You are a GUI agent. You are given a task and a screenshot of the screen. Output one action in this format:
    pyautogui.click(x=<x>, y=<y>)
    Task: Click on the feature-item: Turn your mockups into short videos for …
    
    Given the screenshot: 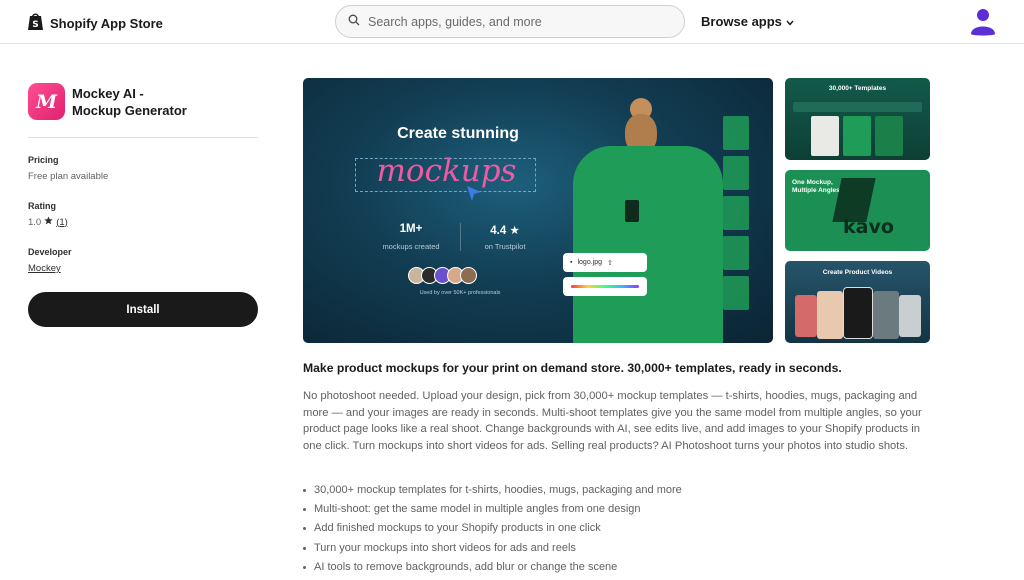 What is the action you would take?
    pyautogui.click(x=613, y=548)
    